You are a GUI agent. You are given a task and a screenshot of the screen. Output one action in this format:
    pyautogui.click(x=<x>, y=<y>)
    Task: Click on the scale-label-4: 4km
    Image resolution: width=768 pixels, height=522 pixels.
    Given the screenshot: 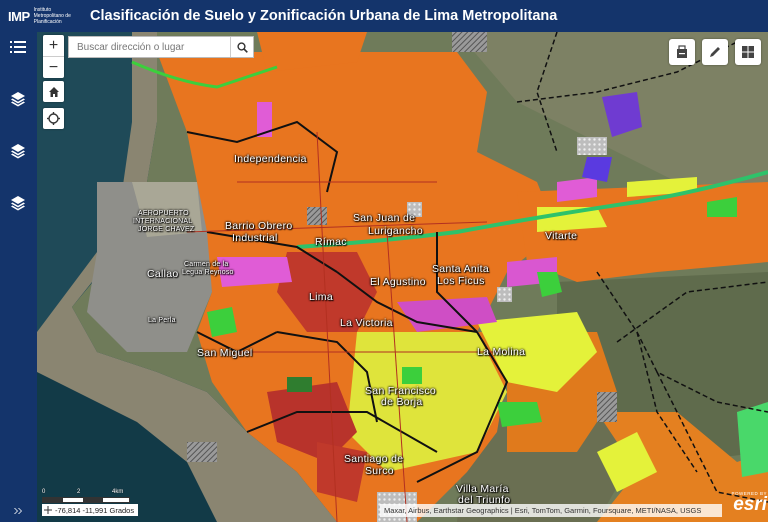 What is the action you would take?
    pyautogui.click(x=118, y=492)
    